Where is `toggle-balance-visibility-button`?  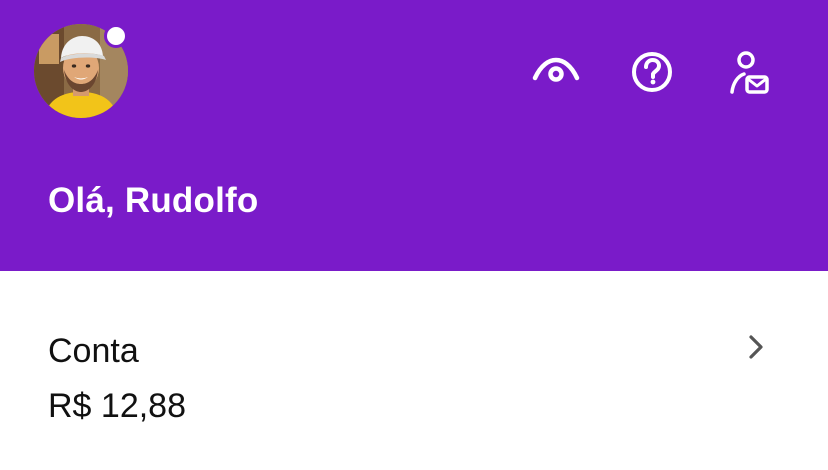
toggle-balance-visibility-button is located at coordinates (556, 74).